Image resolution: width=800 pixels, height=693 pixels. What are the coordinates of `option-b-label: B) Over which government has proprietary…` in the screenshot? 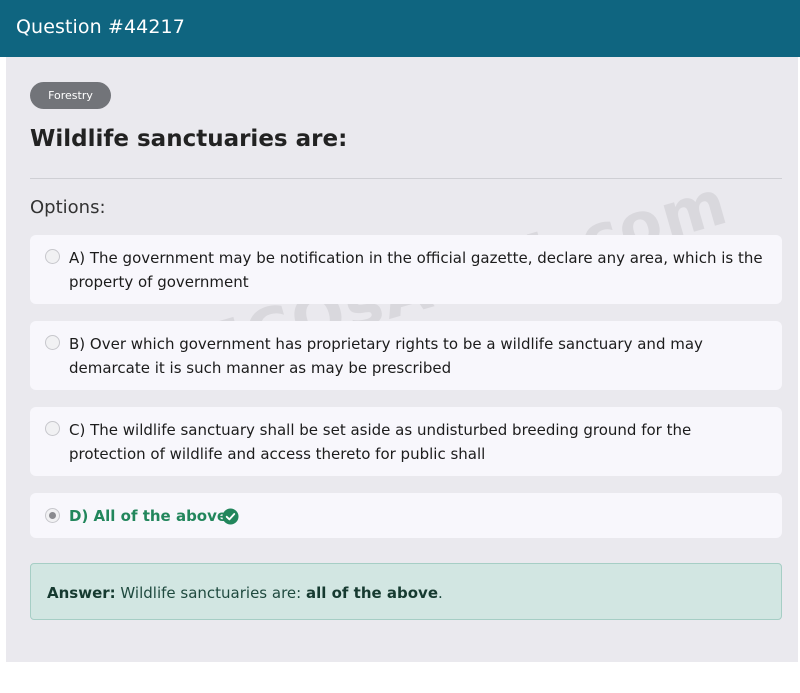 It's located at (386, 356).